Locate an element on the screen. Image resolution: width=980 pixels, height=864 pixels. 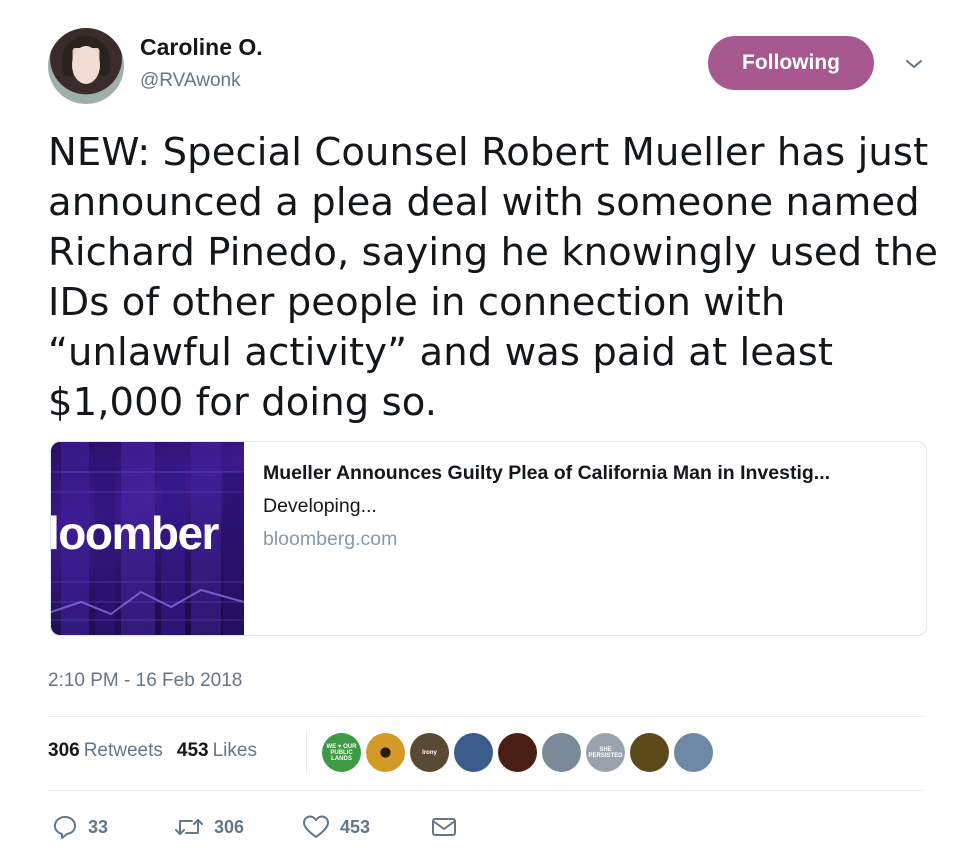
engagement-stats: 306 Retweets 453 Likes is located at coordinates (152, 751).